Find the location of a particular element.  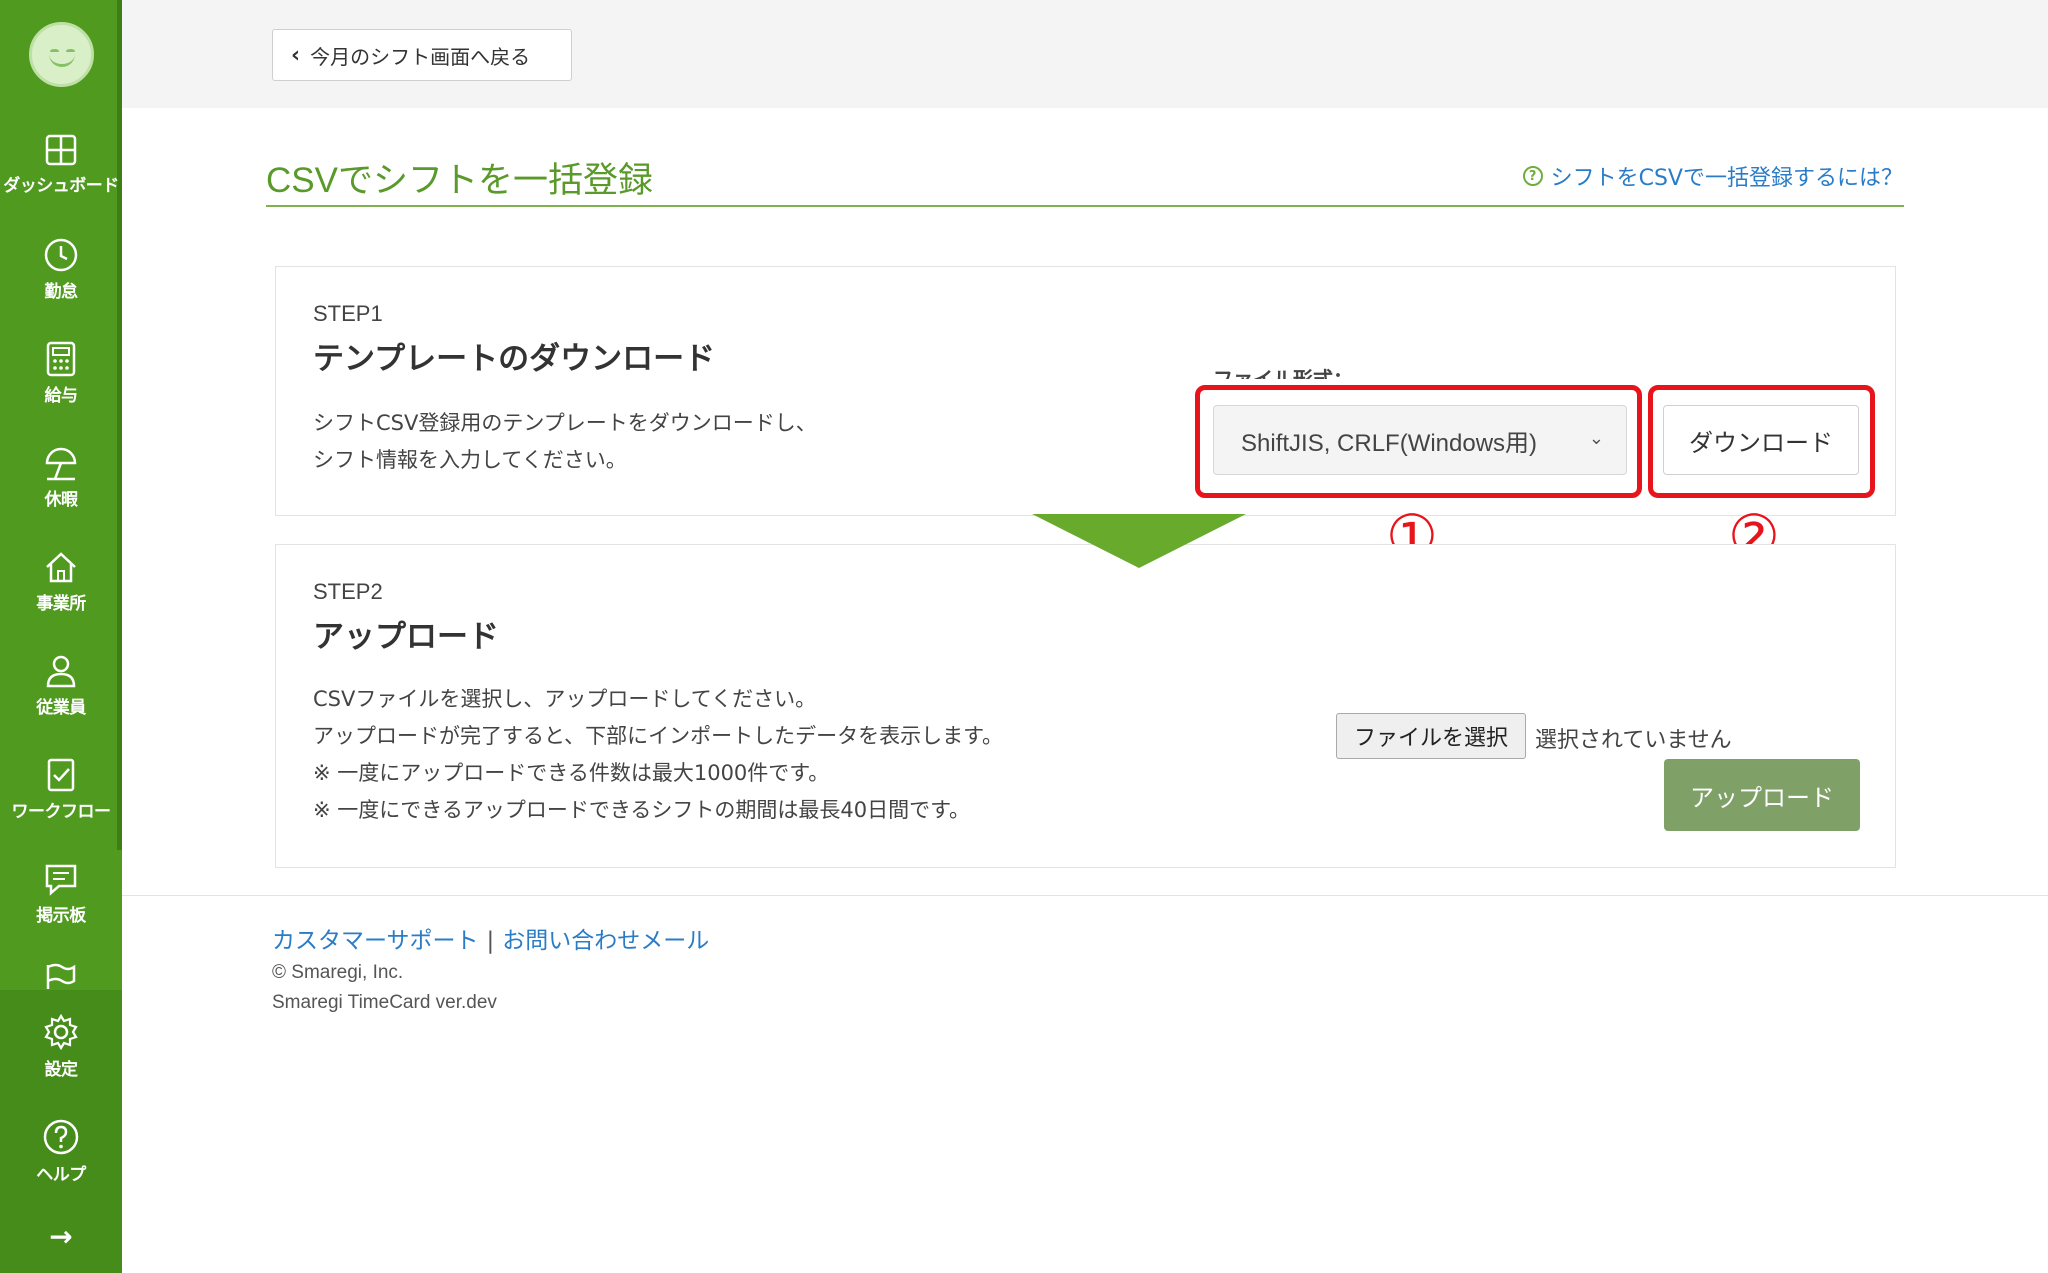

message-board-icon is located at coordinates (61, 880).